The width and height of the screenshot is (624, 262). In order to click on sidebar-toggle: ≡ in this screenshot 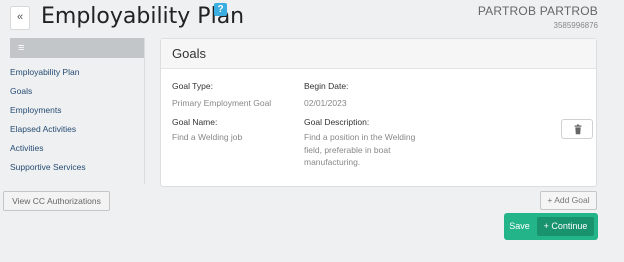, I will do `click(77, 48)`.